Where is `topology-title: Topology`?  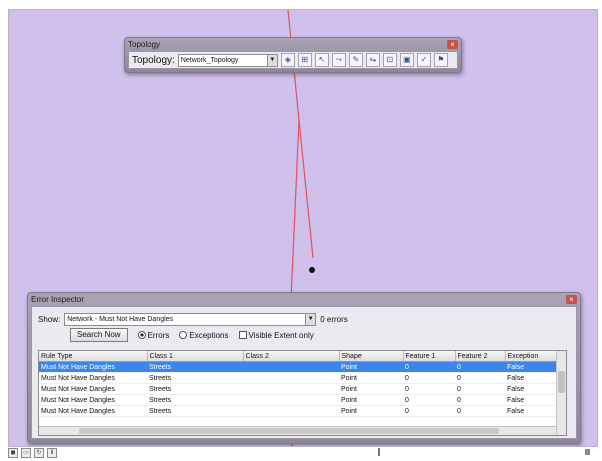 topology-title: Topology is located at coordinates (144, 44).